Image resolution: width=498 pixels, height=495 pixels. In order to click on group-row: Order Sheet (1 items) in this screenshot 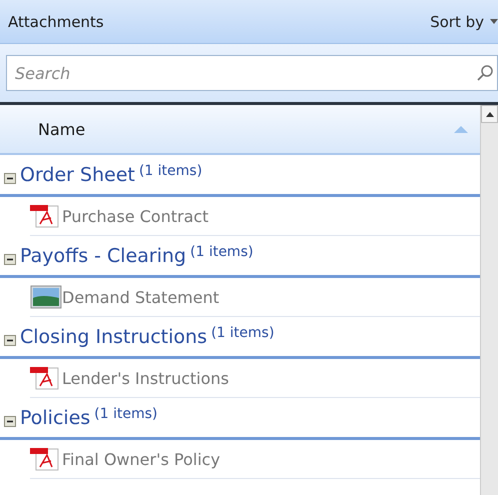, I will do `click(240, 176)`.